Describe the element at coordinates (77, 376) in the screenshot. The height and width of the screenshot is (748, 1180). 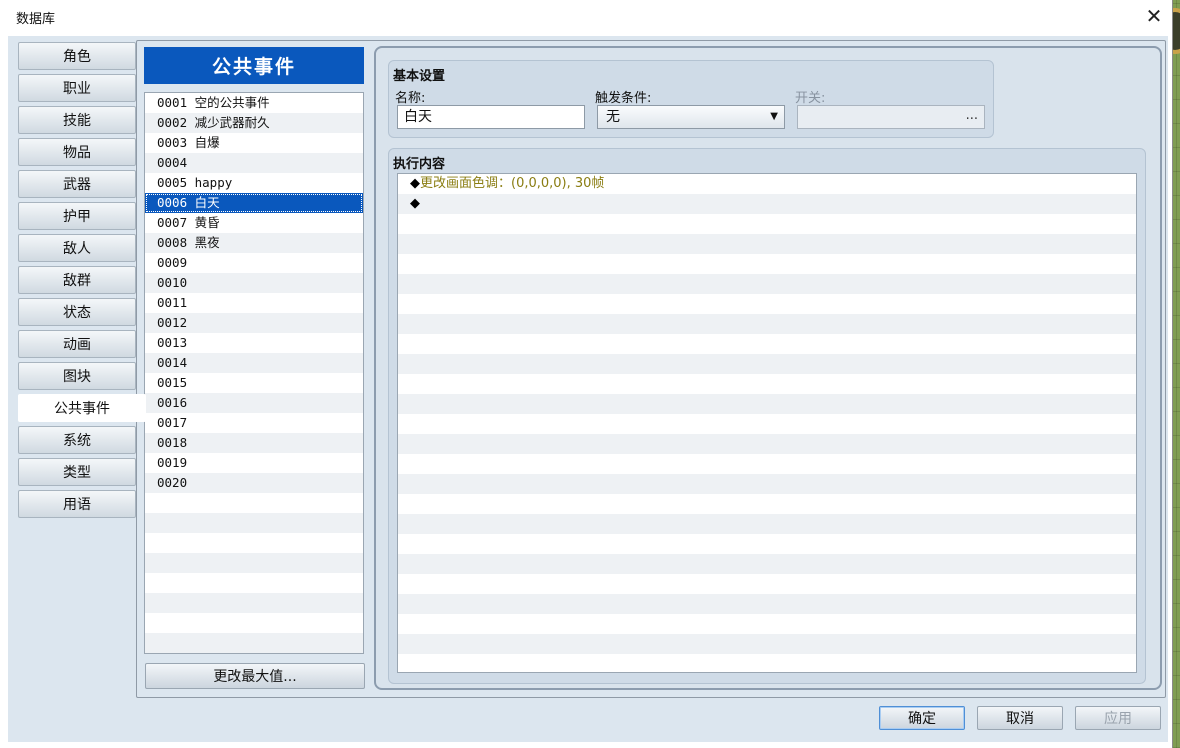
I see `category-tab: 图块` at that location.